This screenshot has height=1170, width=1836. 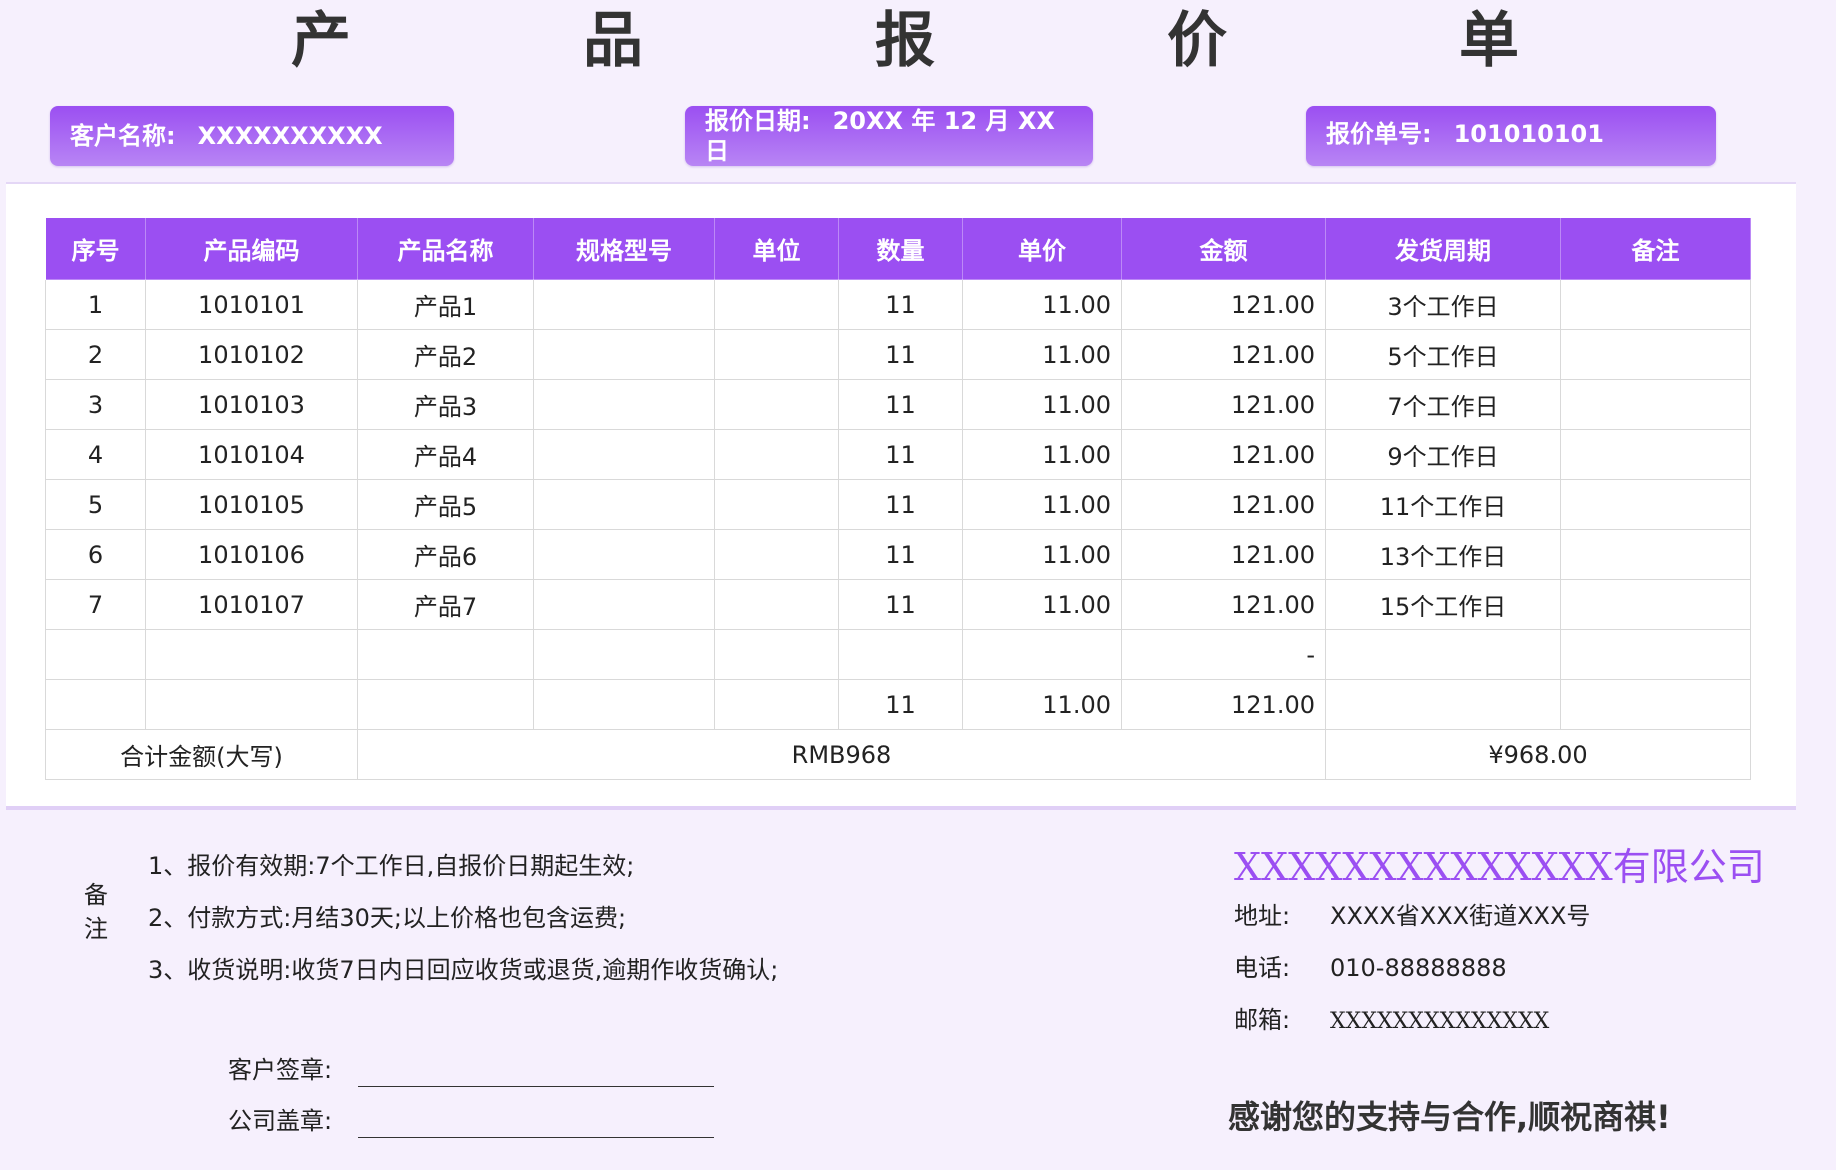 I want to click on col-header-remark: 备注, so click(x=1655, y=248).